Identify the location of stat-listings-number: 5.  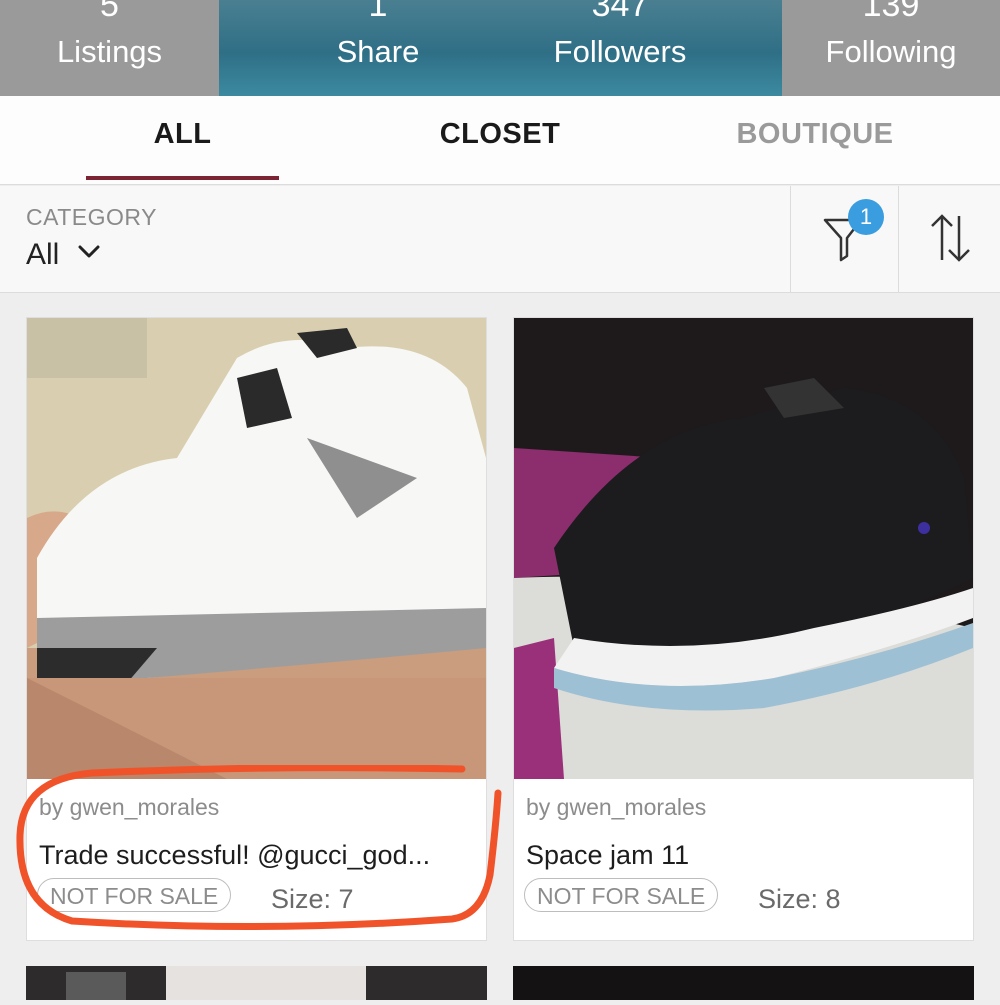
(109, 12).